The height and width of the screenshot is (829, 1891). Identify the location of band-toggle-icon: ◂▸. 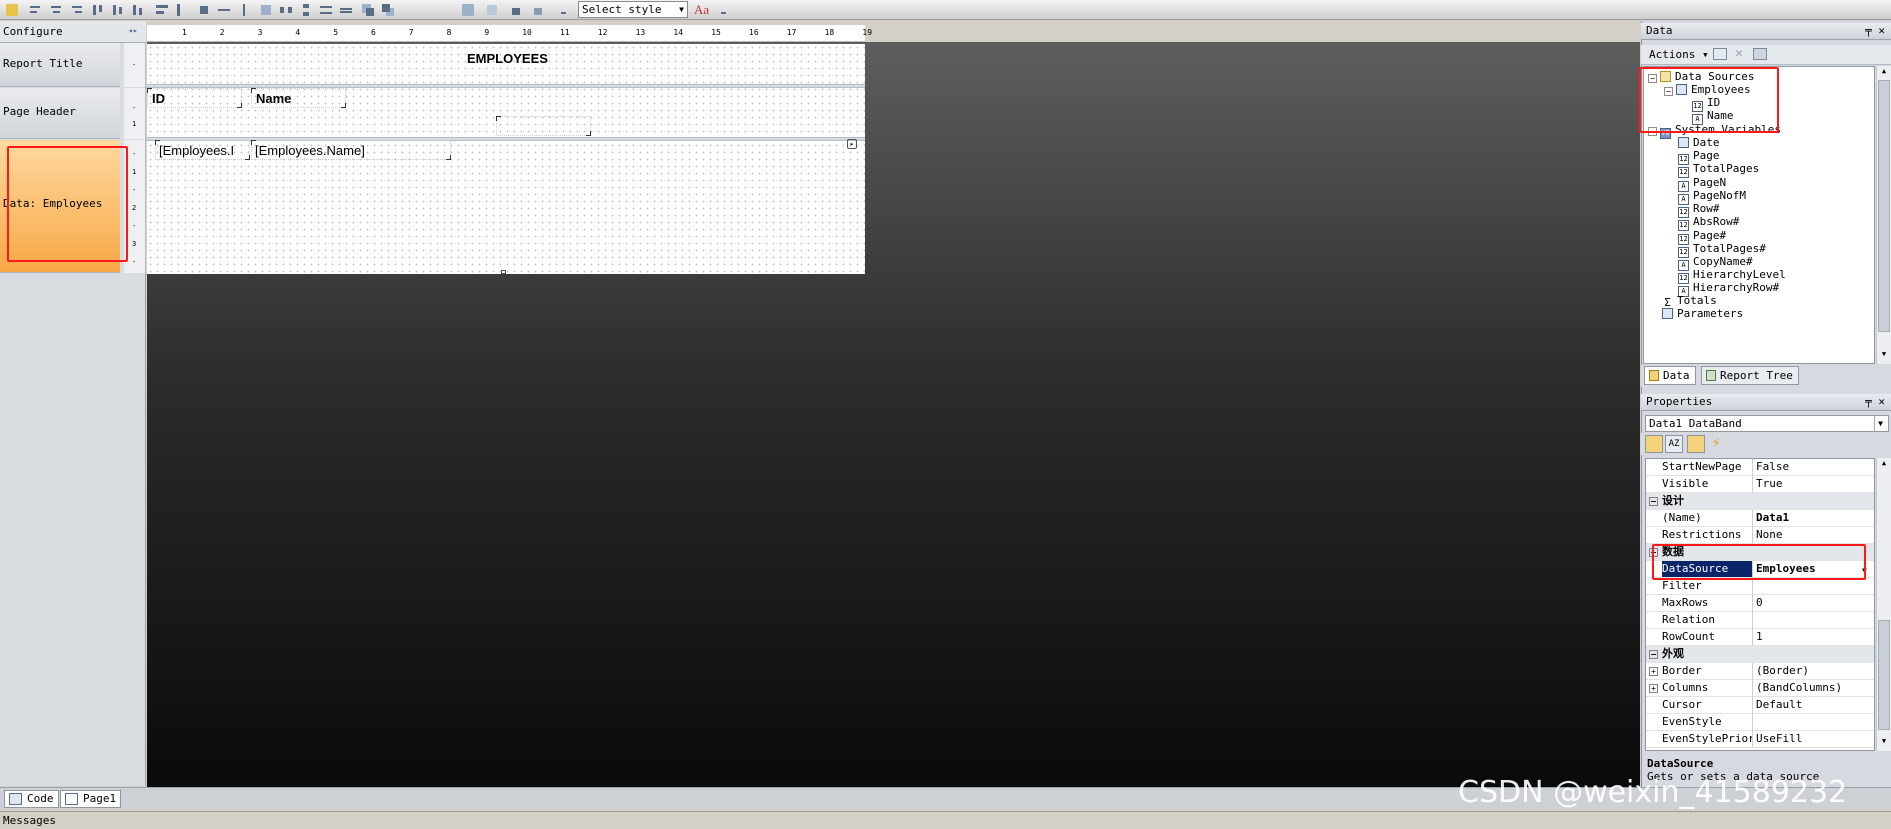
(133, 30).